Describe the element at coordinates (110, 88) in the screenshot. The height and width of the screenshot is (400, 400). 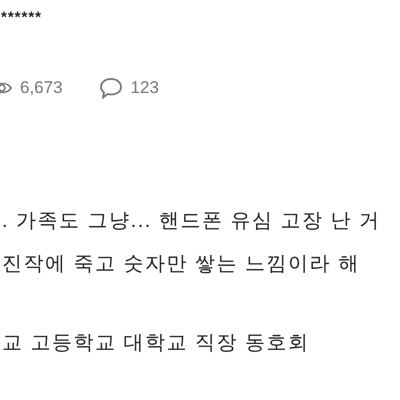
I see `comment-icon` at that location.